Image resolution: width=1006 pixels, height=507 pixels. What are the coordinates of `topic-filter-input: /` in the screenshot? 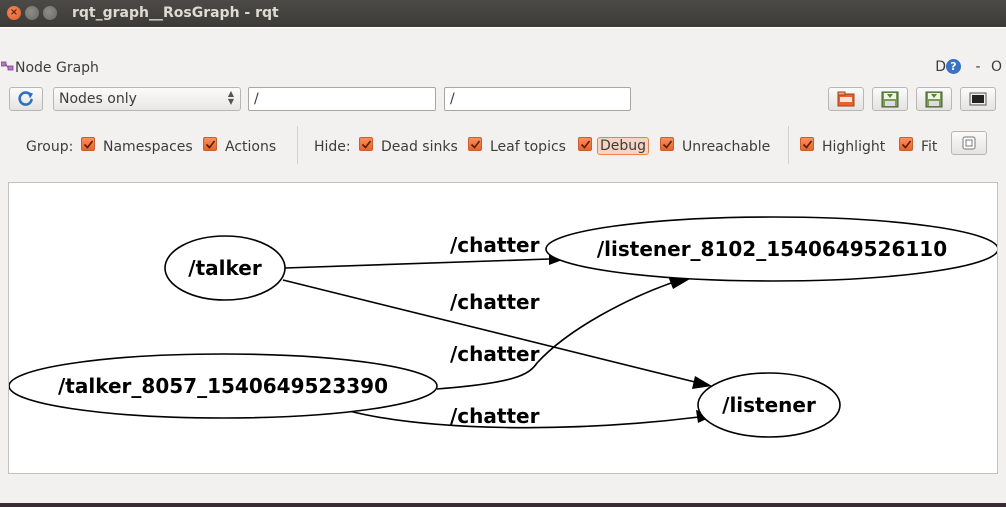 It's located at (537, 99).